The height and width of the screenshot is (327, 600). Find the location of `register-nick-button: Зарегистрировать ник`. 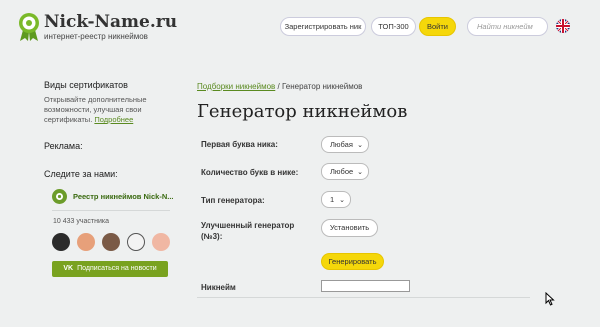

register-nick-button: Зарегистрировать ник is located at coordinates (323, 26).